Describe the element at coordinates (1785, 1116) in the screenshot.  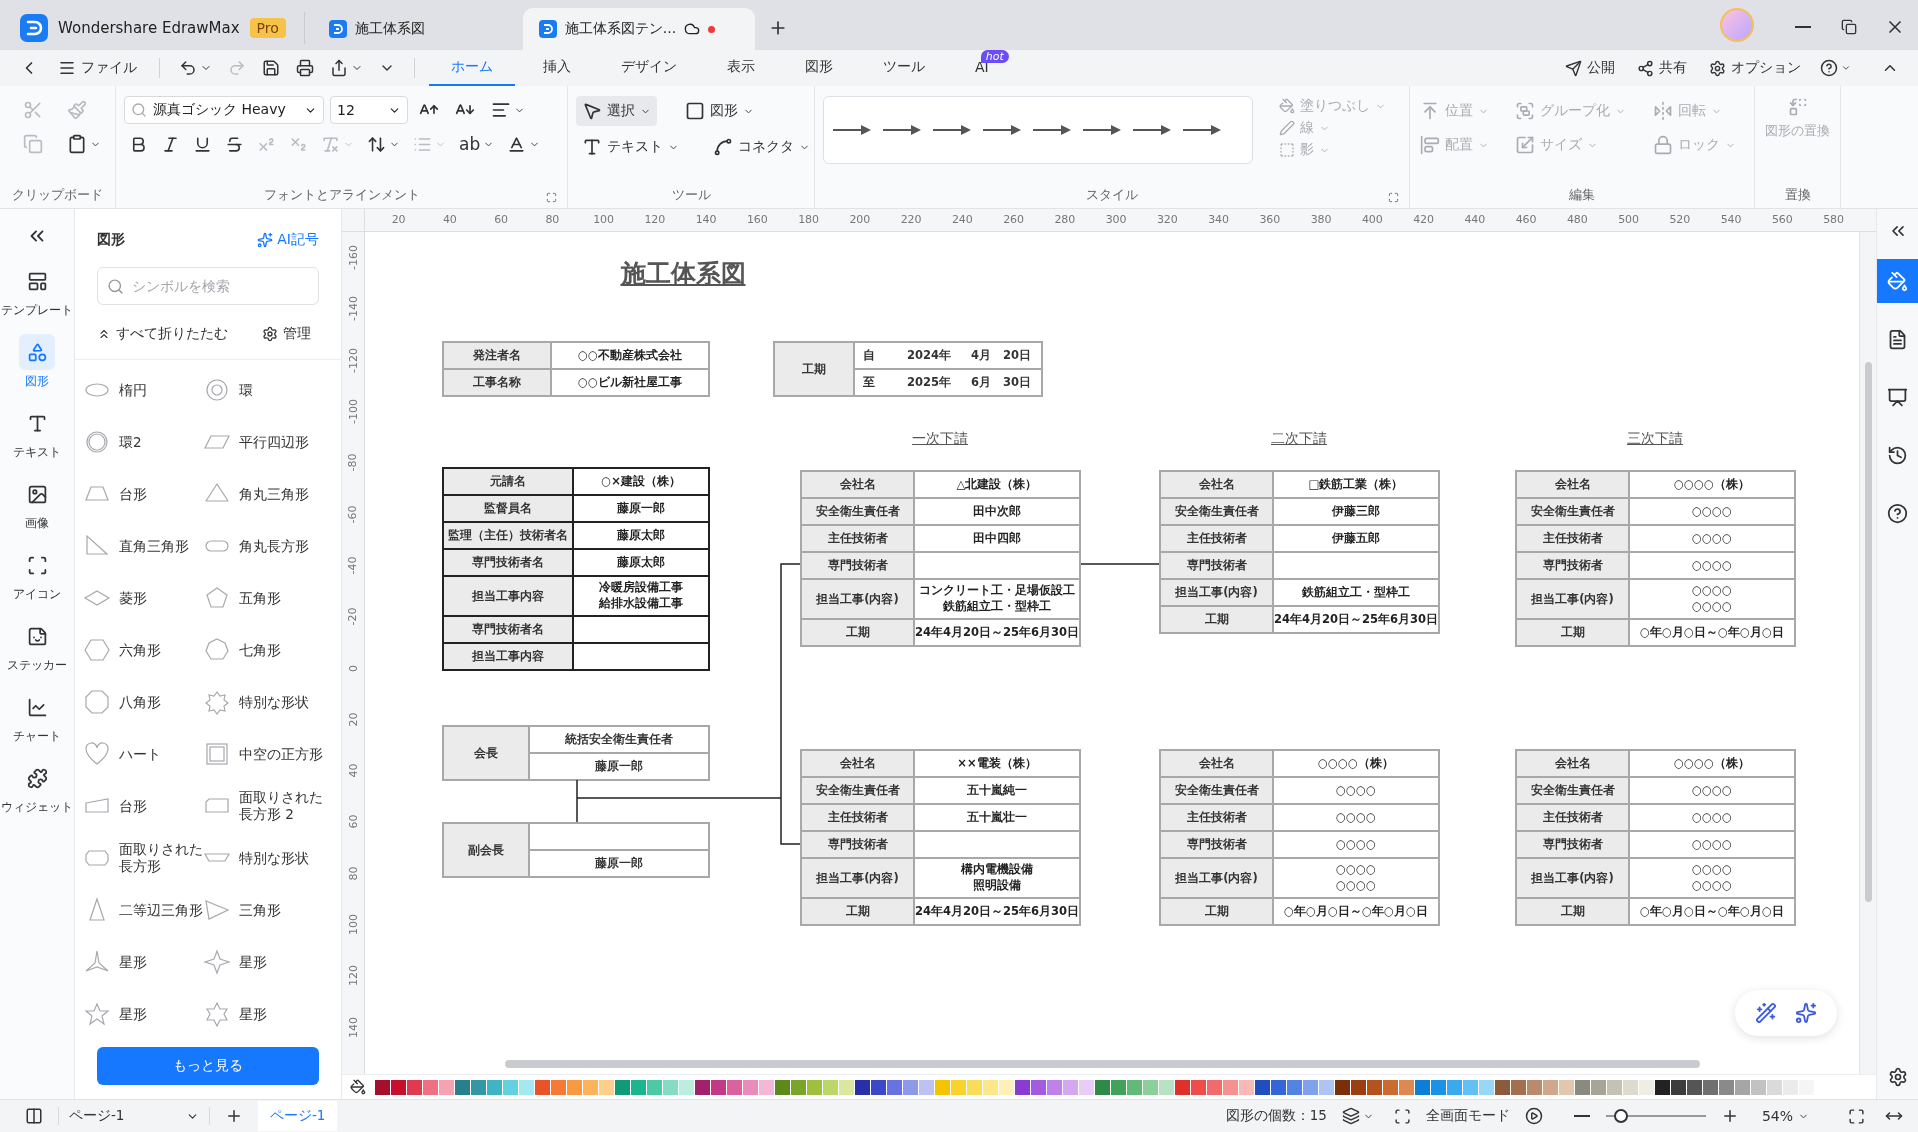
I see `zoom-select: 54%` at that location.